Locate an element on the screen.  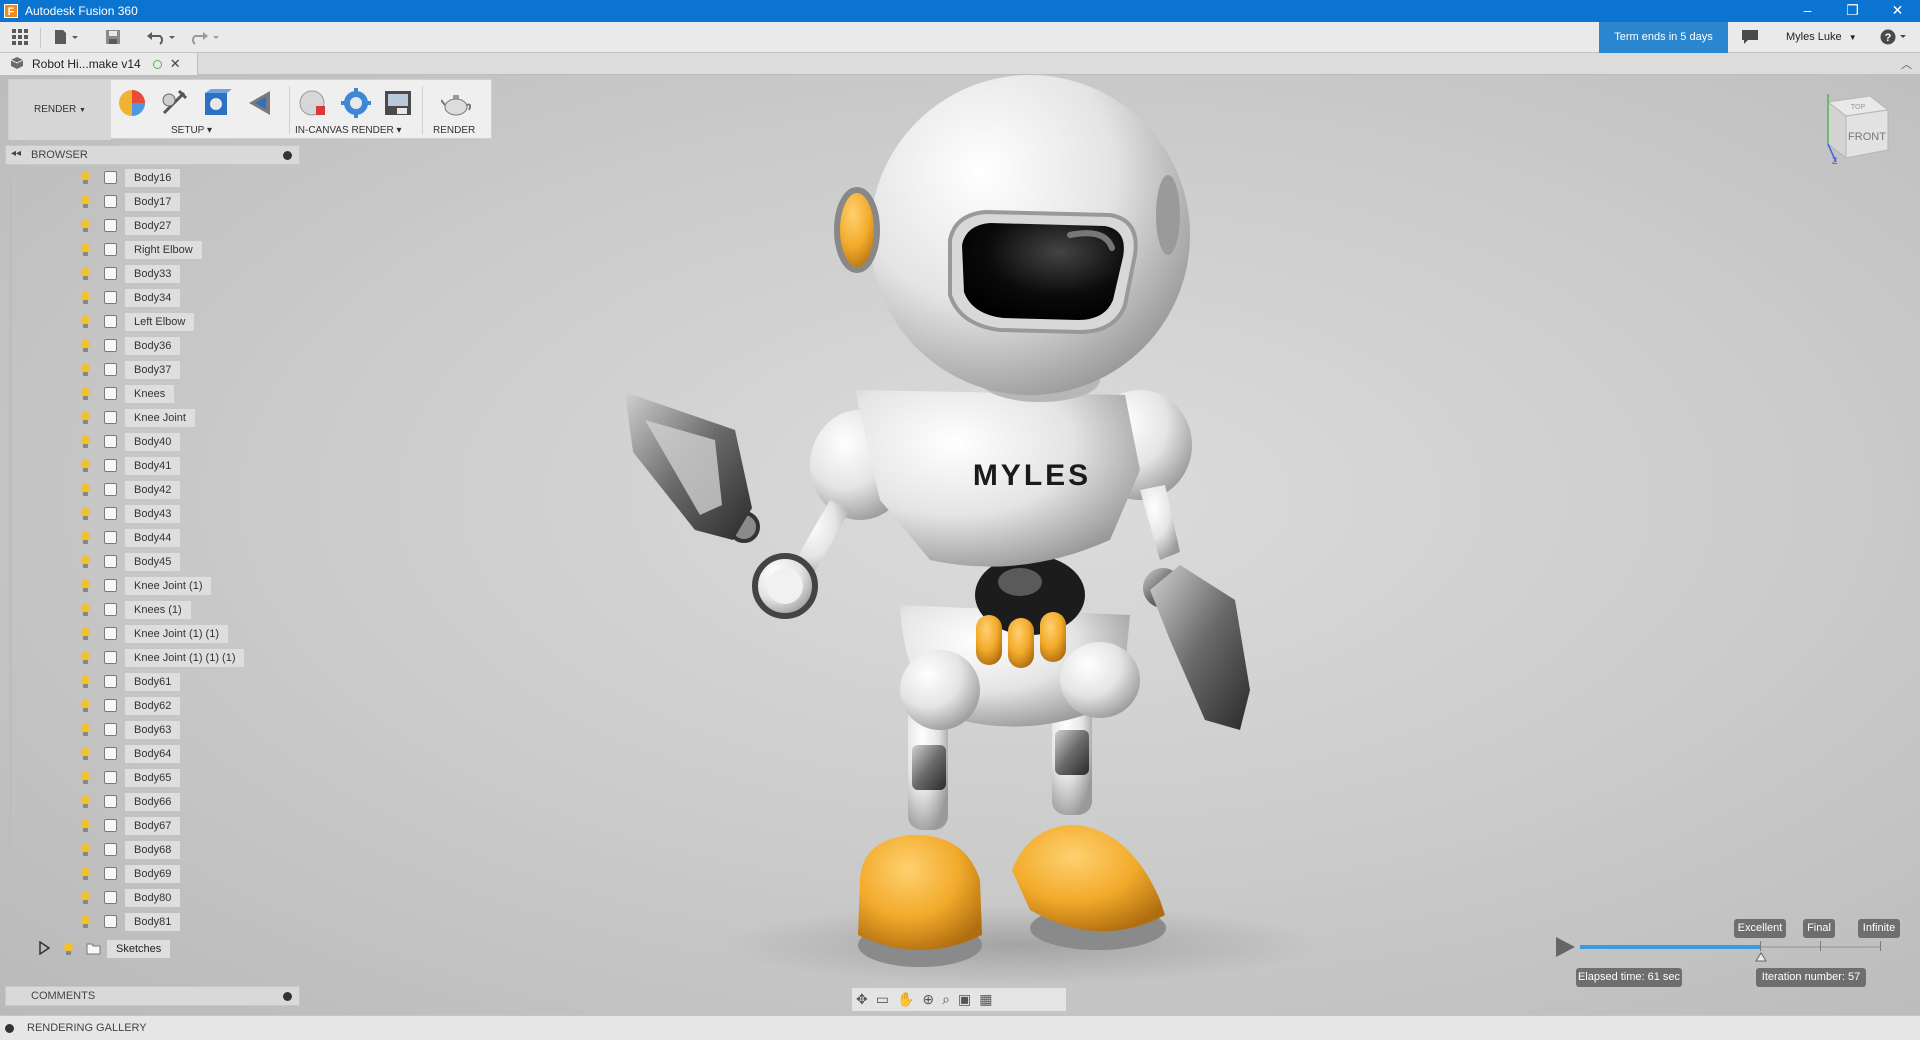
undo-icon is located at coordinates (162, 37).